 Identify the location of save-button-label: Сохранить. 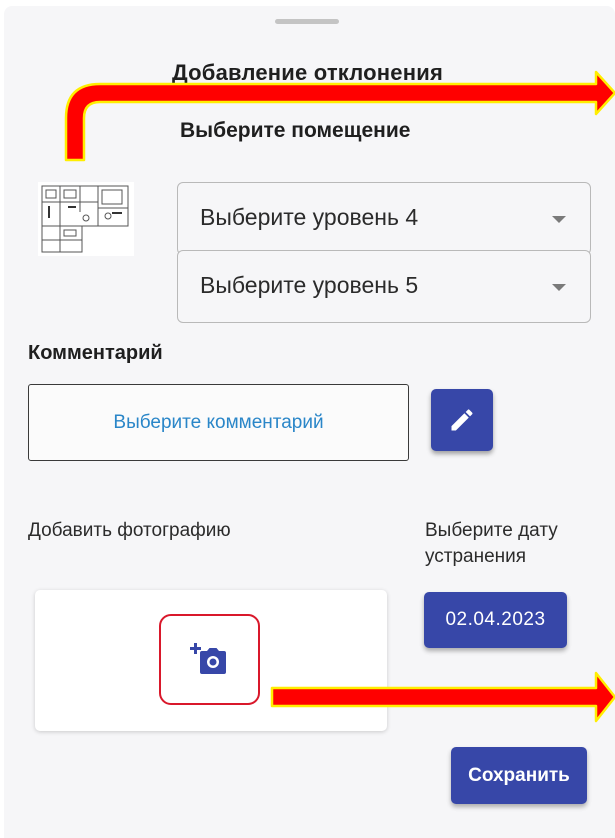
(519, 775).